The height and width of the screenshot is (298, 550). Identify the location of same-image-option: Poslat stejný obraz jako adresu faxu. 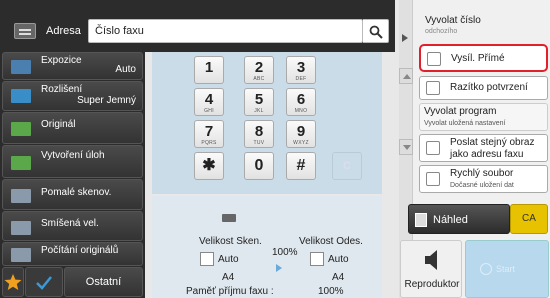
(483, 148).